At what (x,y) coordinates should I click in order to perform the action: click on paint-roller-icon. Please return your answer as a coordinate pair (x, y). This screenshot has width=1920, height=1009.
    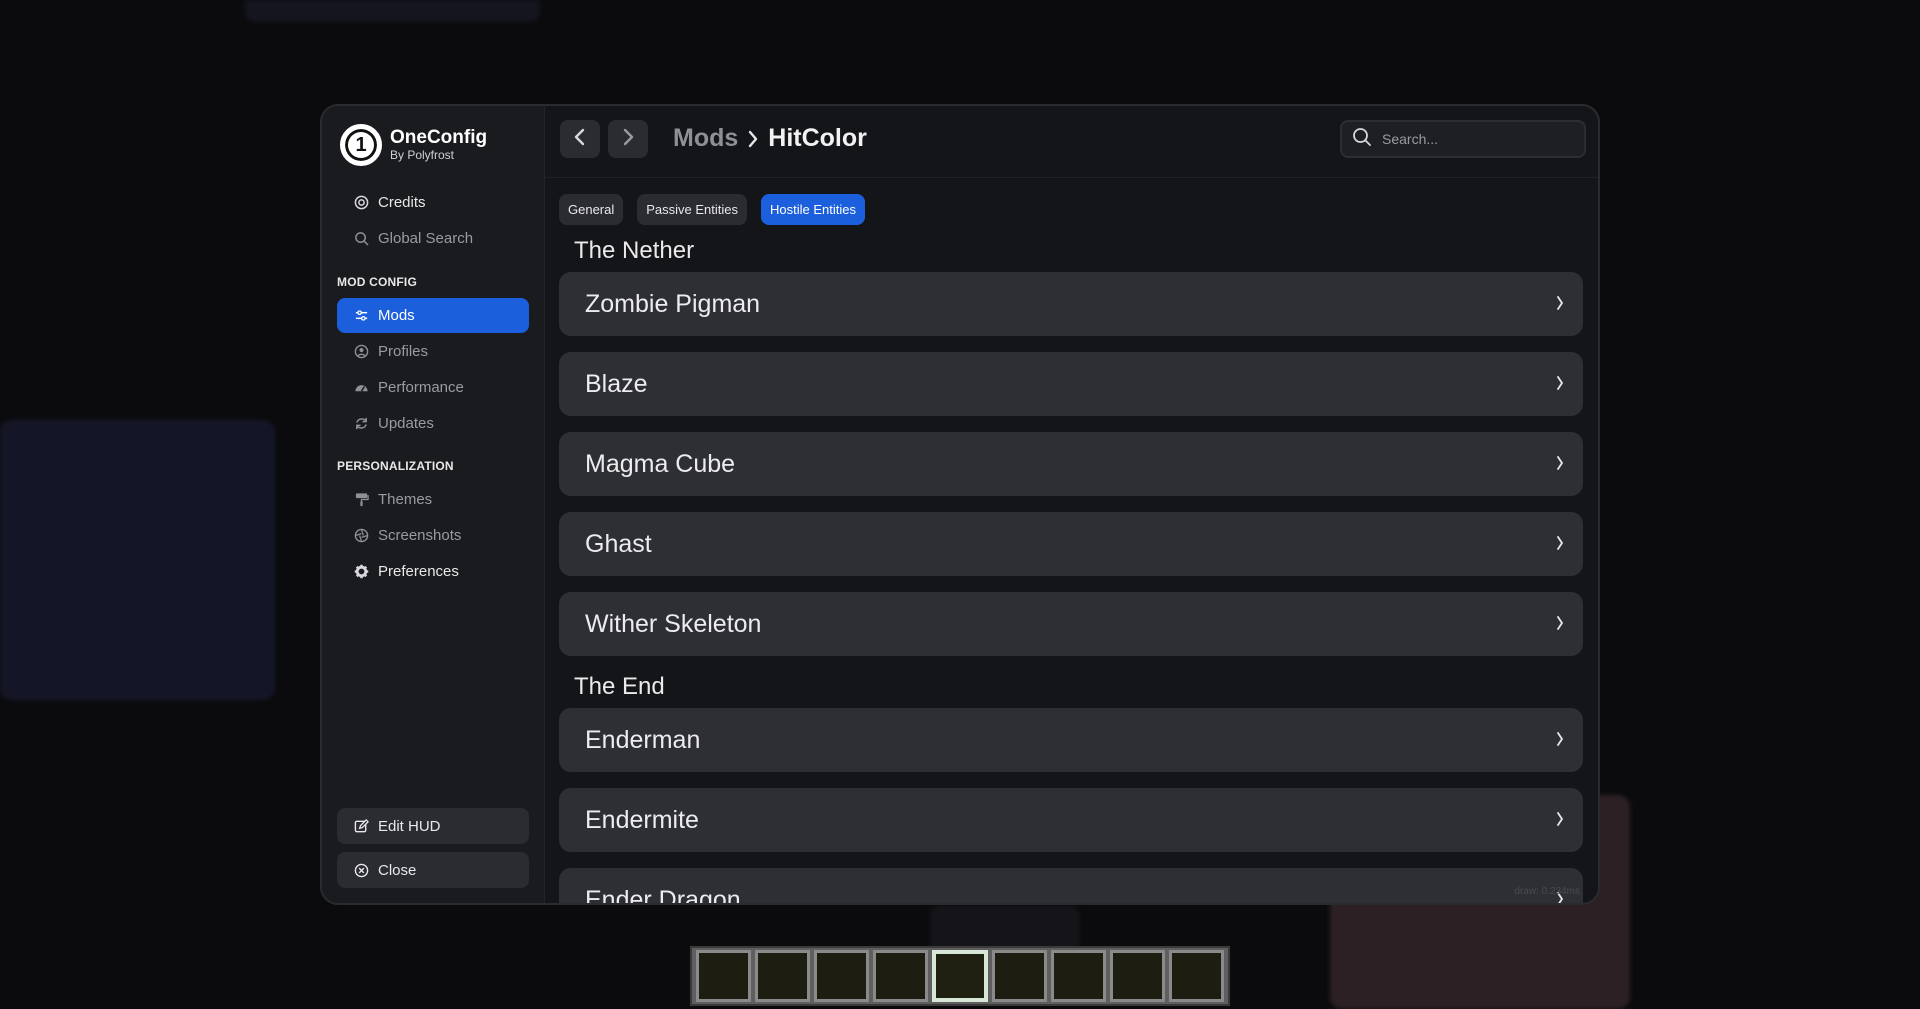
    Looking at the image, I should click on (361, 500).